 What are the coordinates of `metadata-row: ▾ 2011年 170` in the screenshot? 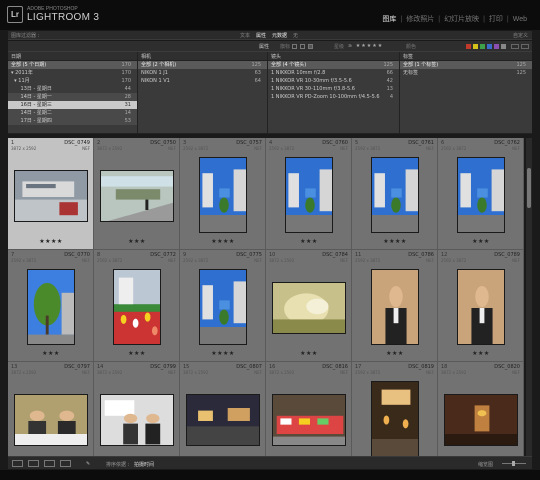 It's located at (72, 73).